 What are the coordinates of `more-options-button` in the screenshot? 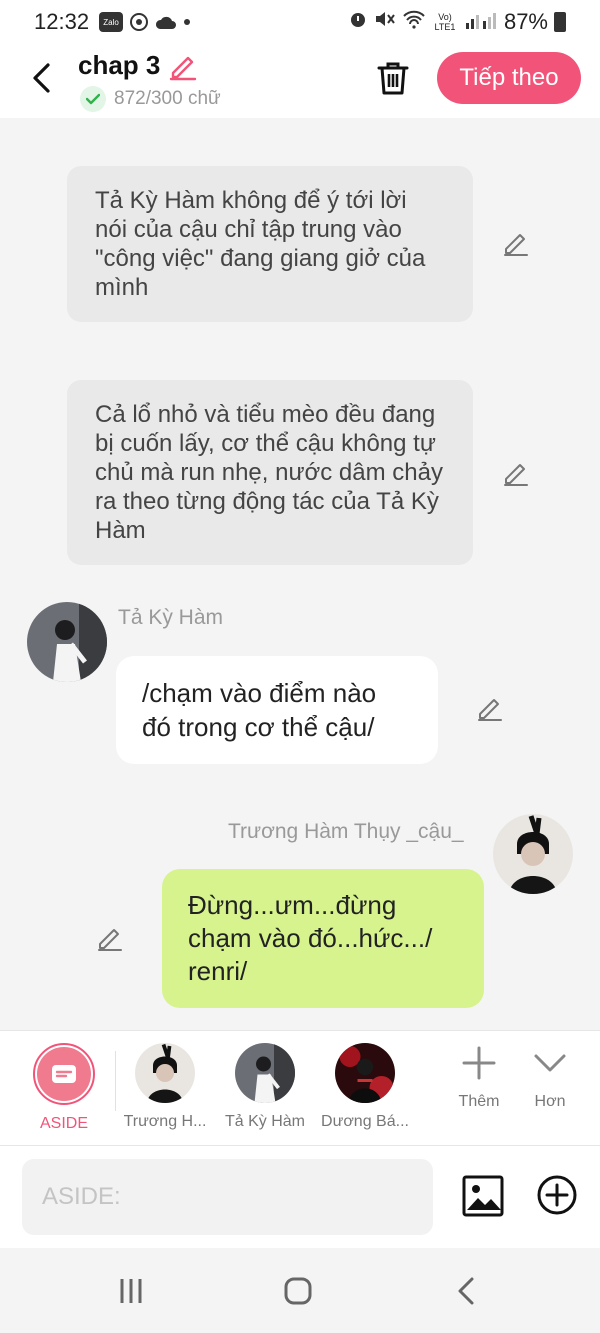 It's located at (557, 1195).